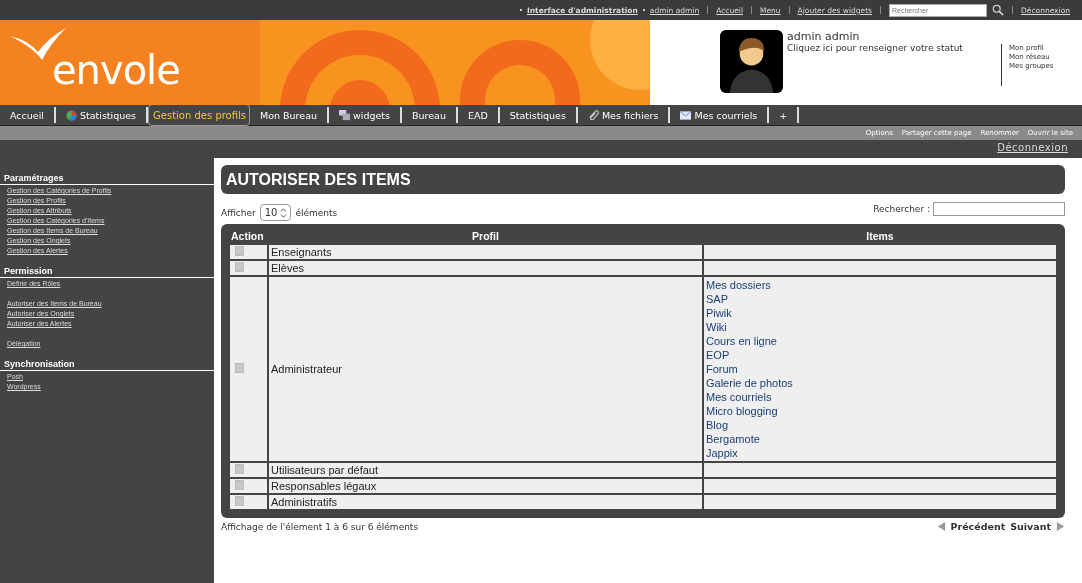 The image size is (1082, 583). I want to click on item-text: SAP, so click(717, 299).